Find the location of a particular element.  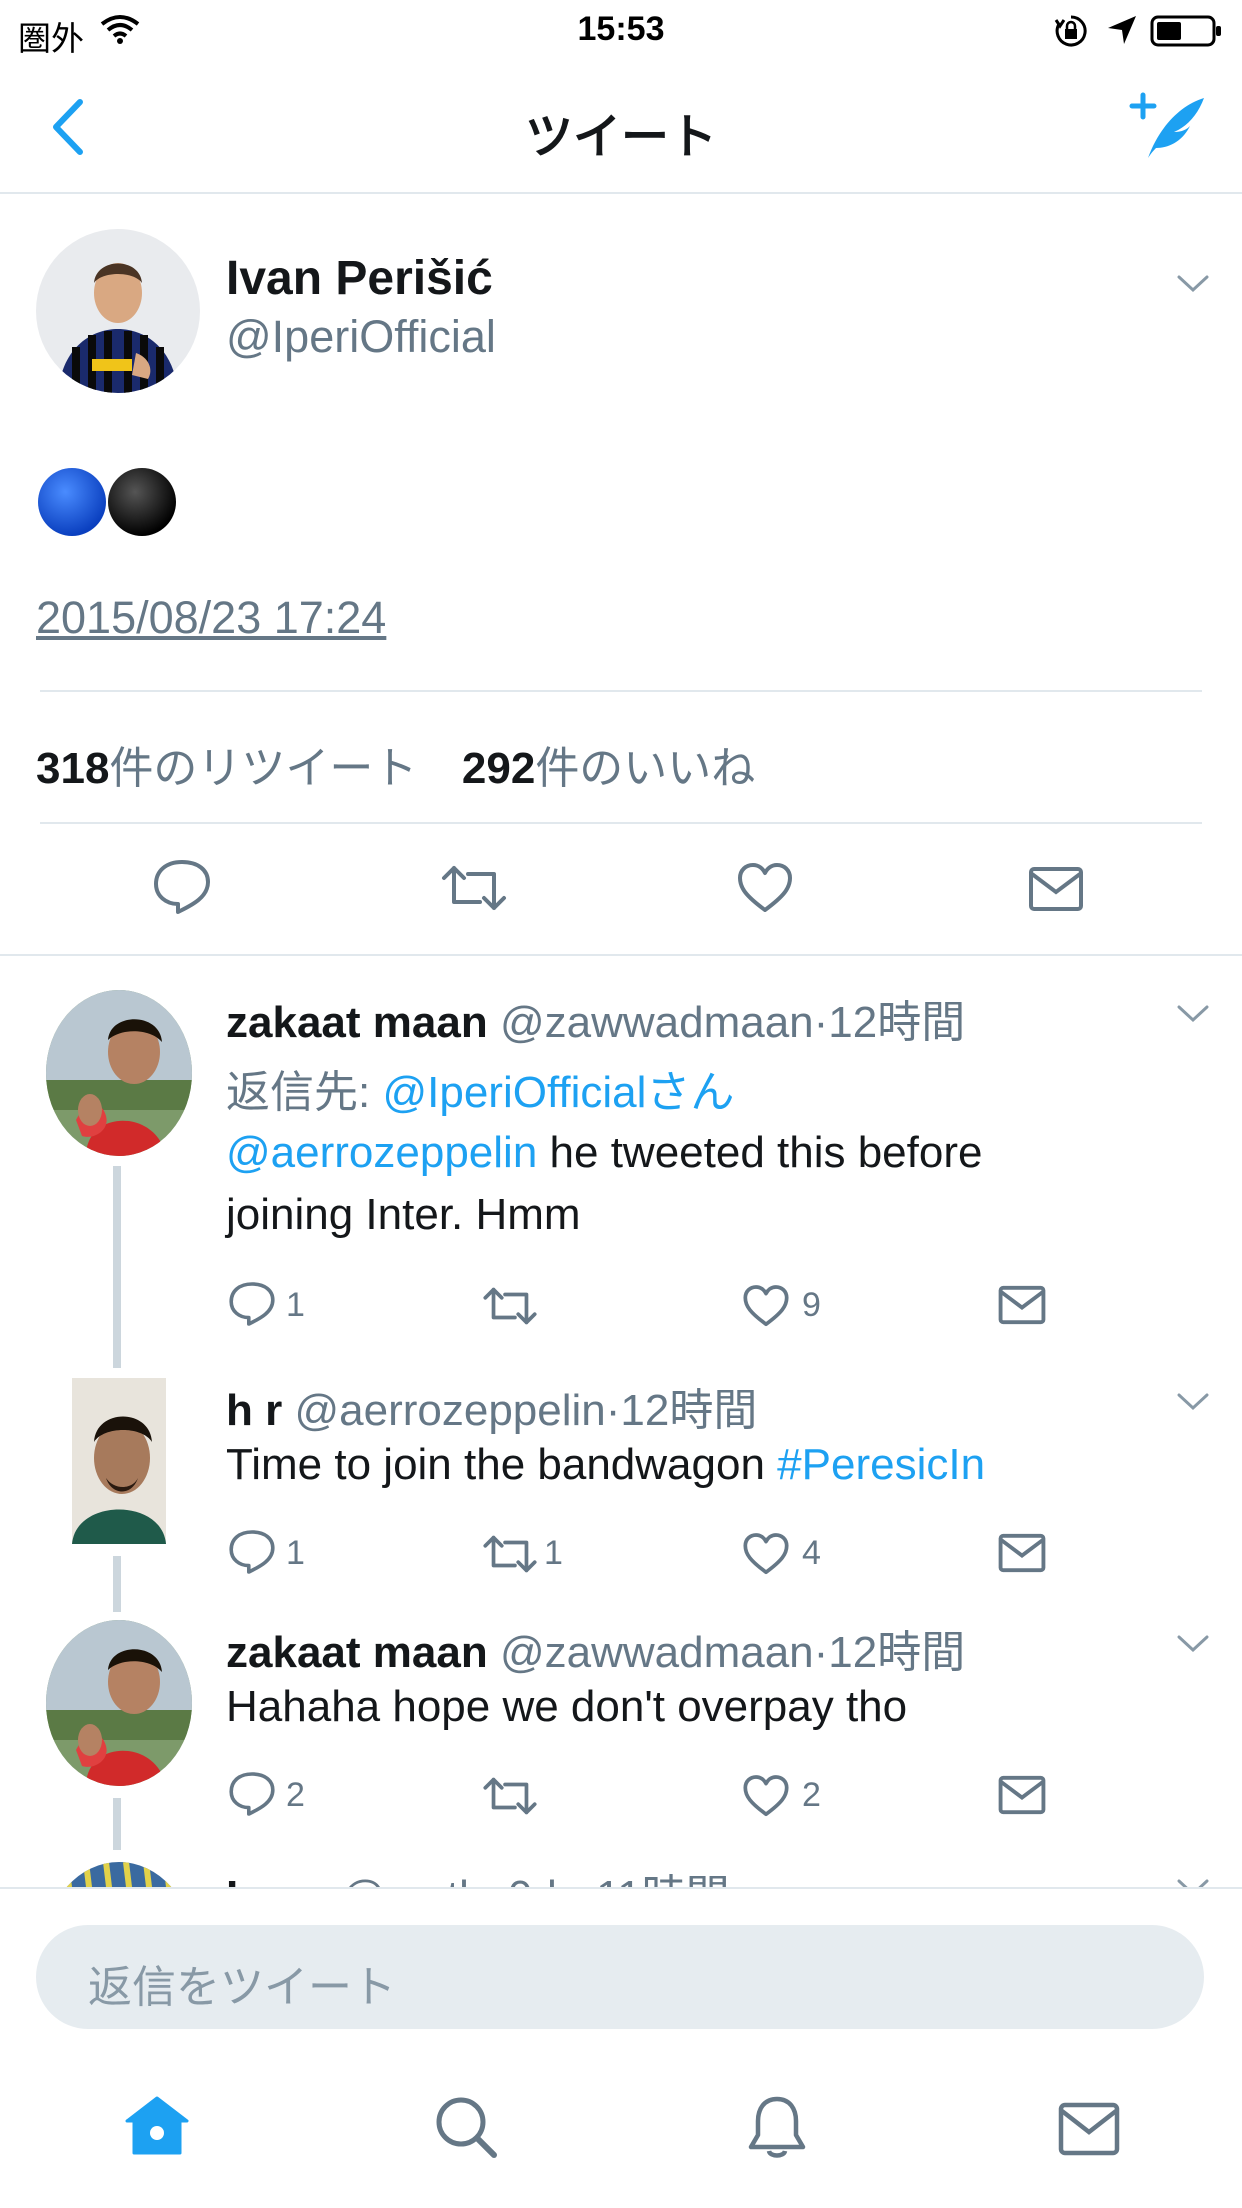

reply-composer-input: 返信をツイート is located at coordinates (620, 1977).